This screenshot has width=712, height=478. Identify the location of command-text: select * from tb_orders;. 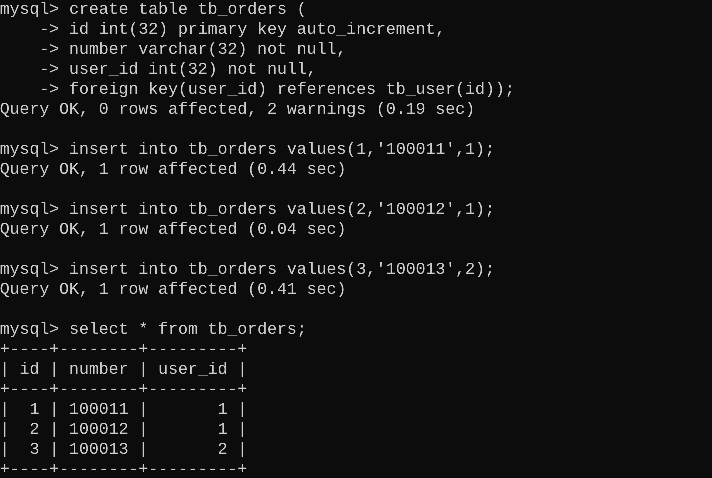
(188, 330).